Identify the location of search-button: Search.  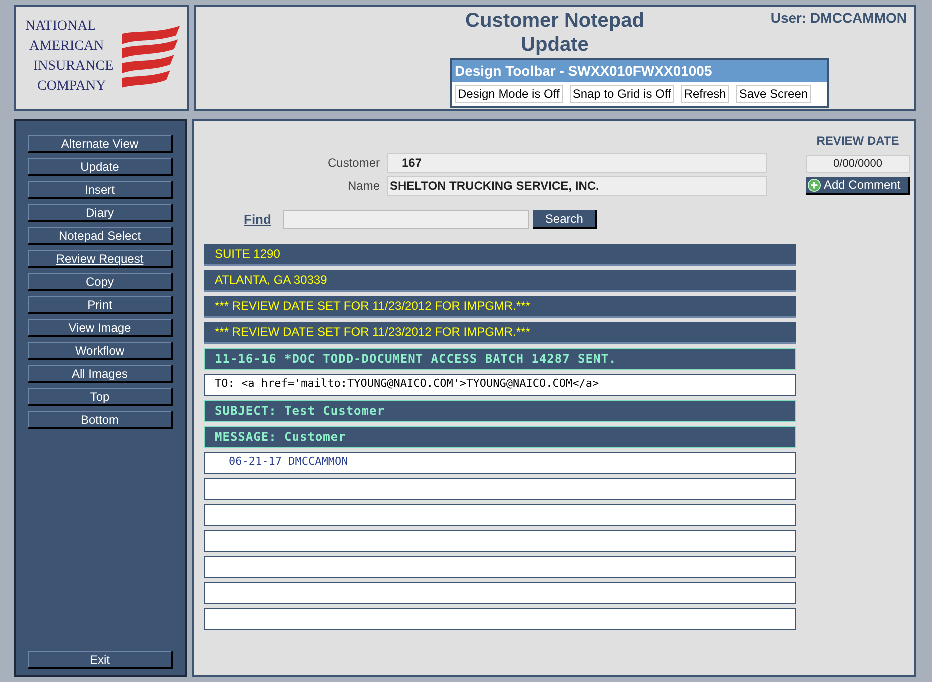
(565, 220).